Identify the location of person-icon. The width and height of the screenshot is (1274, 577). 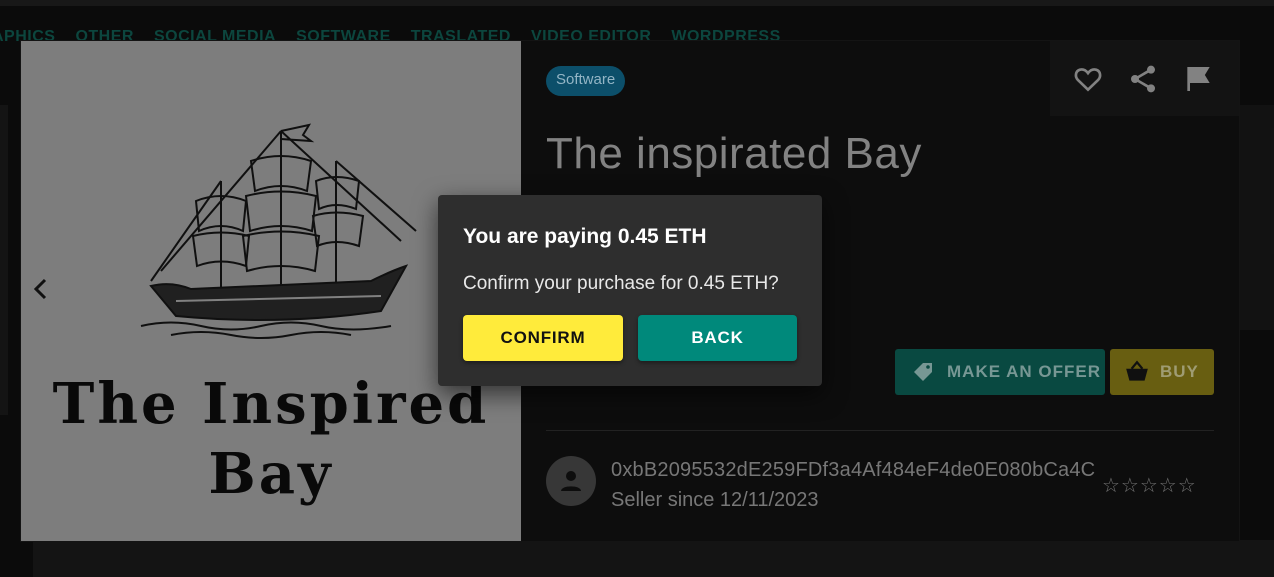
(571, 481).